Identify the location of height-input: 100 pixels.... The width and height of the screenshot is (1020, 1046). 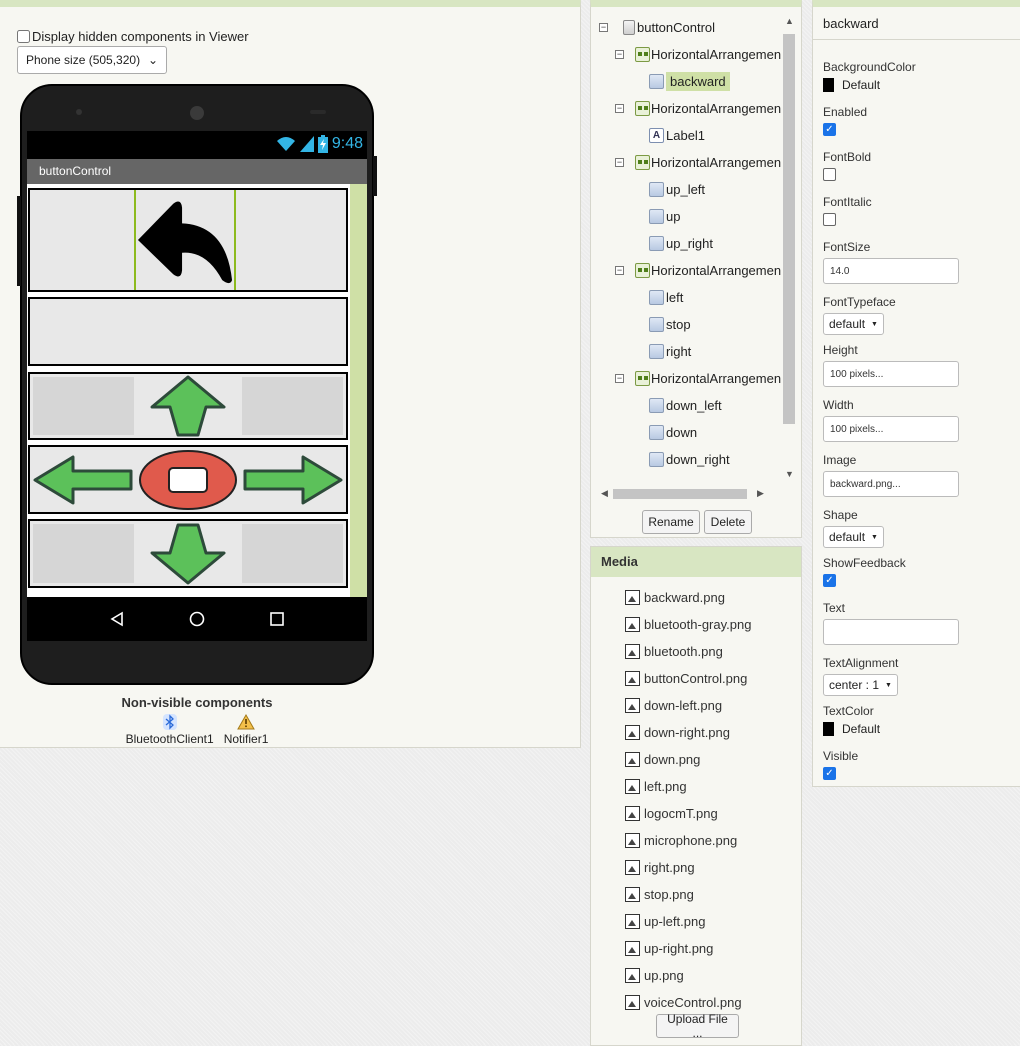
(891, 374).